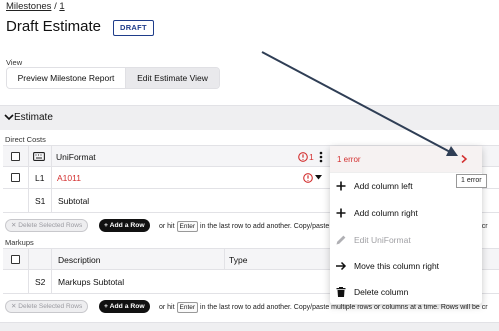 The image size is (499, 331). I want to click on row-level: L1, so click(40, 178).